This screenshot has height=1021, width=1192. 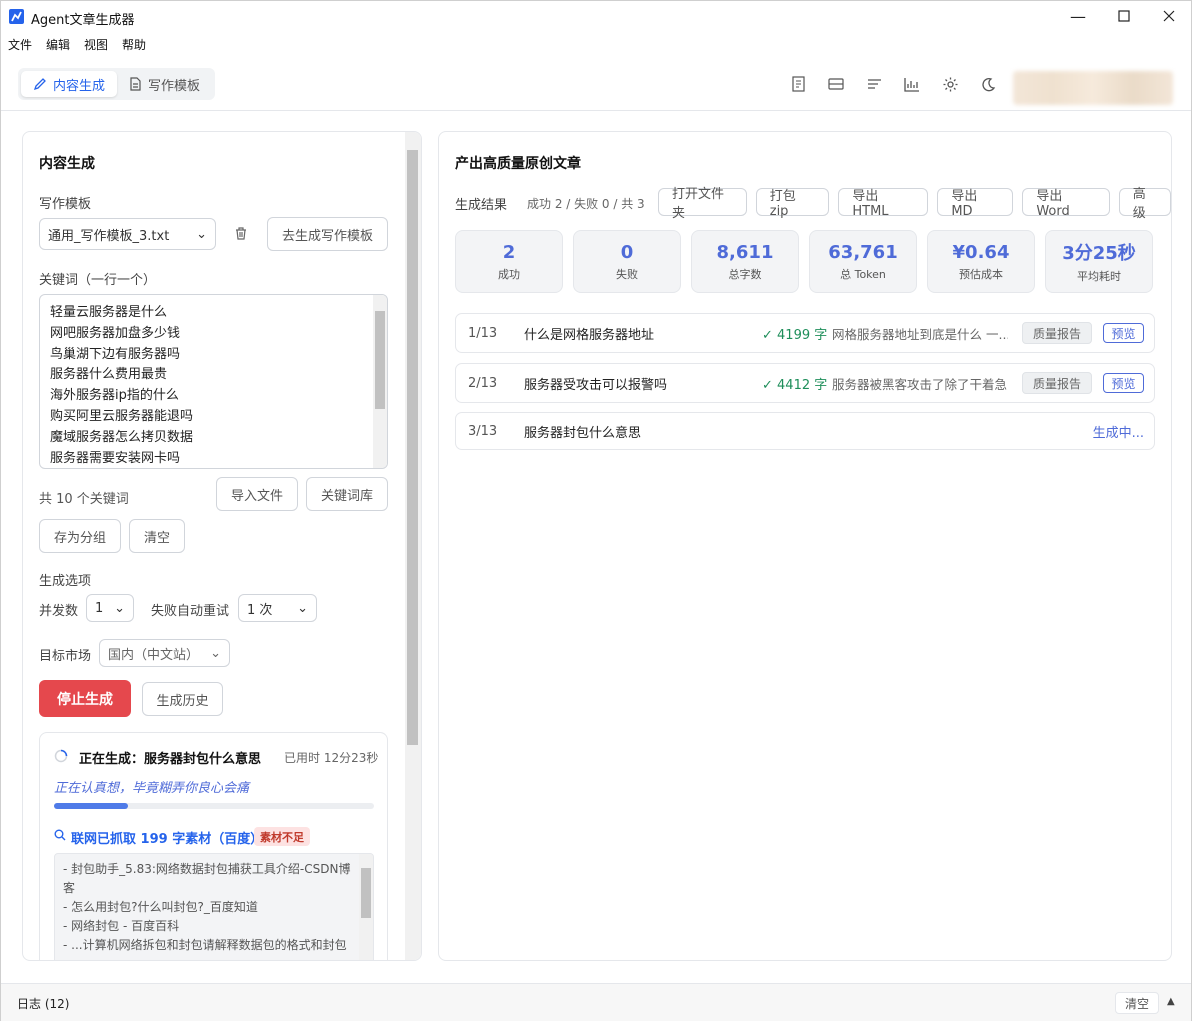 I want to click on advanced-button: 高级, so click(x=1144, y=204).